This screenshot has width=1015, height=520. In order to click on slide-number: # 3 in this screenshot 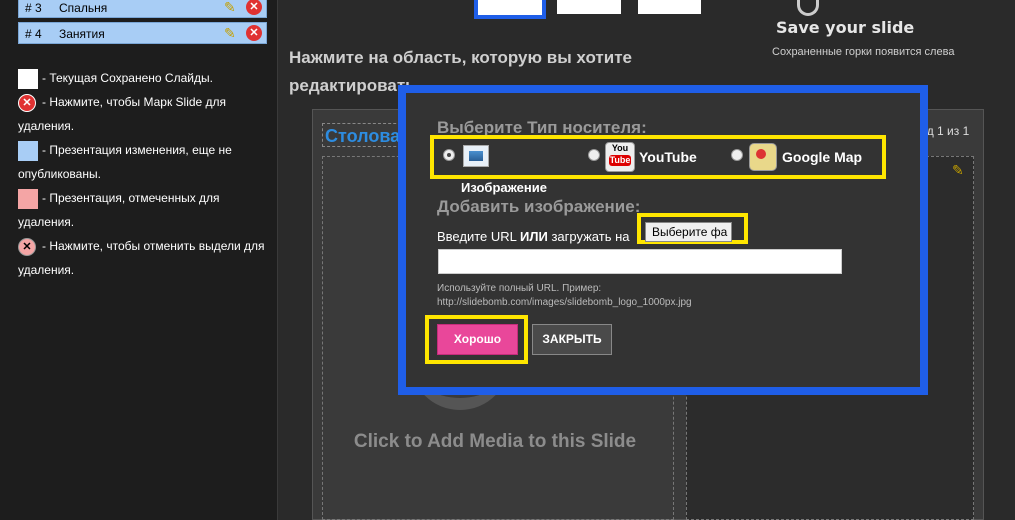, I will do `click(33, 8)`.